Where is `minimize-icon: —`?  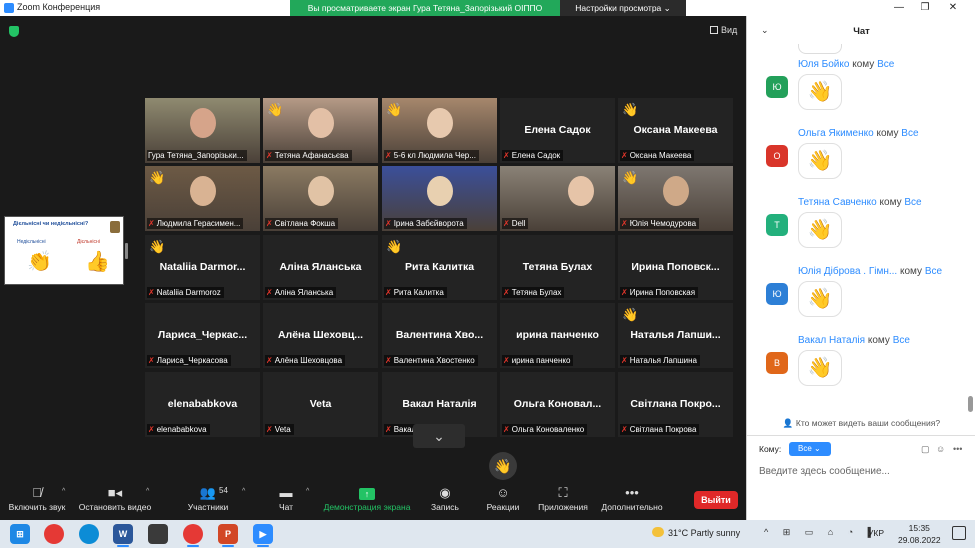
minimize-icon: — is located at coordinates (899, 8).